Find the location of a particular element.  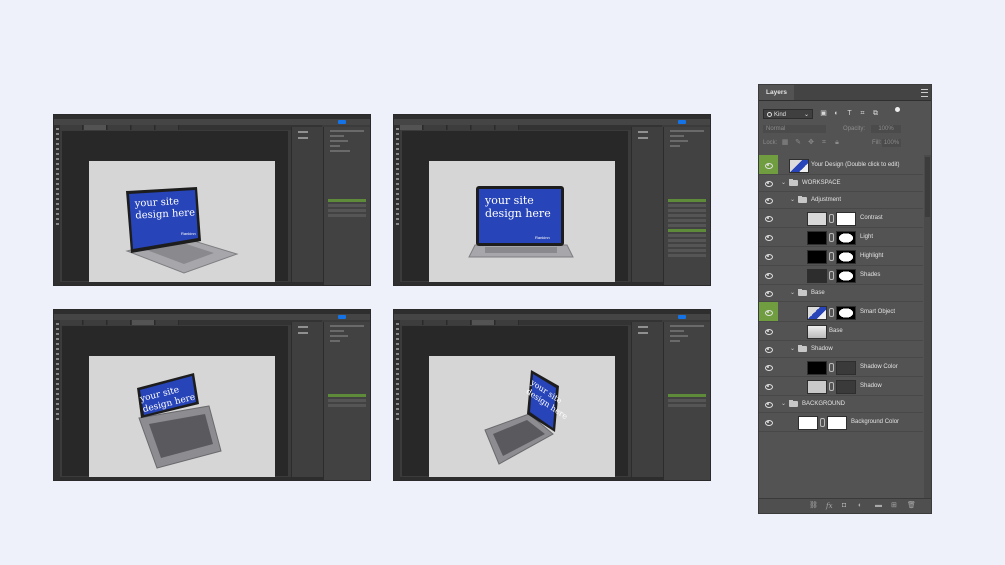

layer-row: ⌄ WORKSPACE is located at coordinates (841, 183).